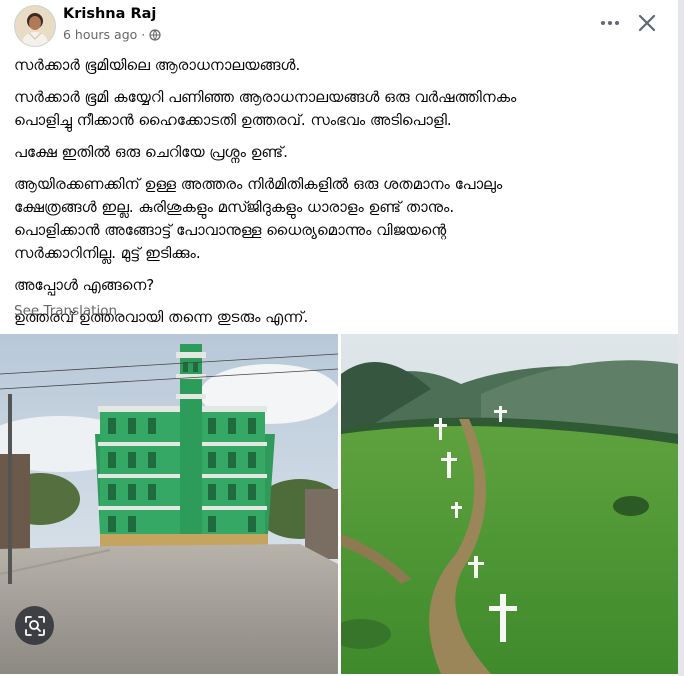  Describe the element at coordinates (151, 152) in the screenshot. I see `post-paragraph: പക്ഷേ ഇതിൽ ഒരു ചെറിയേ പ്രശ്നം ഉണ്ട്.` at that location.